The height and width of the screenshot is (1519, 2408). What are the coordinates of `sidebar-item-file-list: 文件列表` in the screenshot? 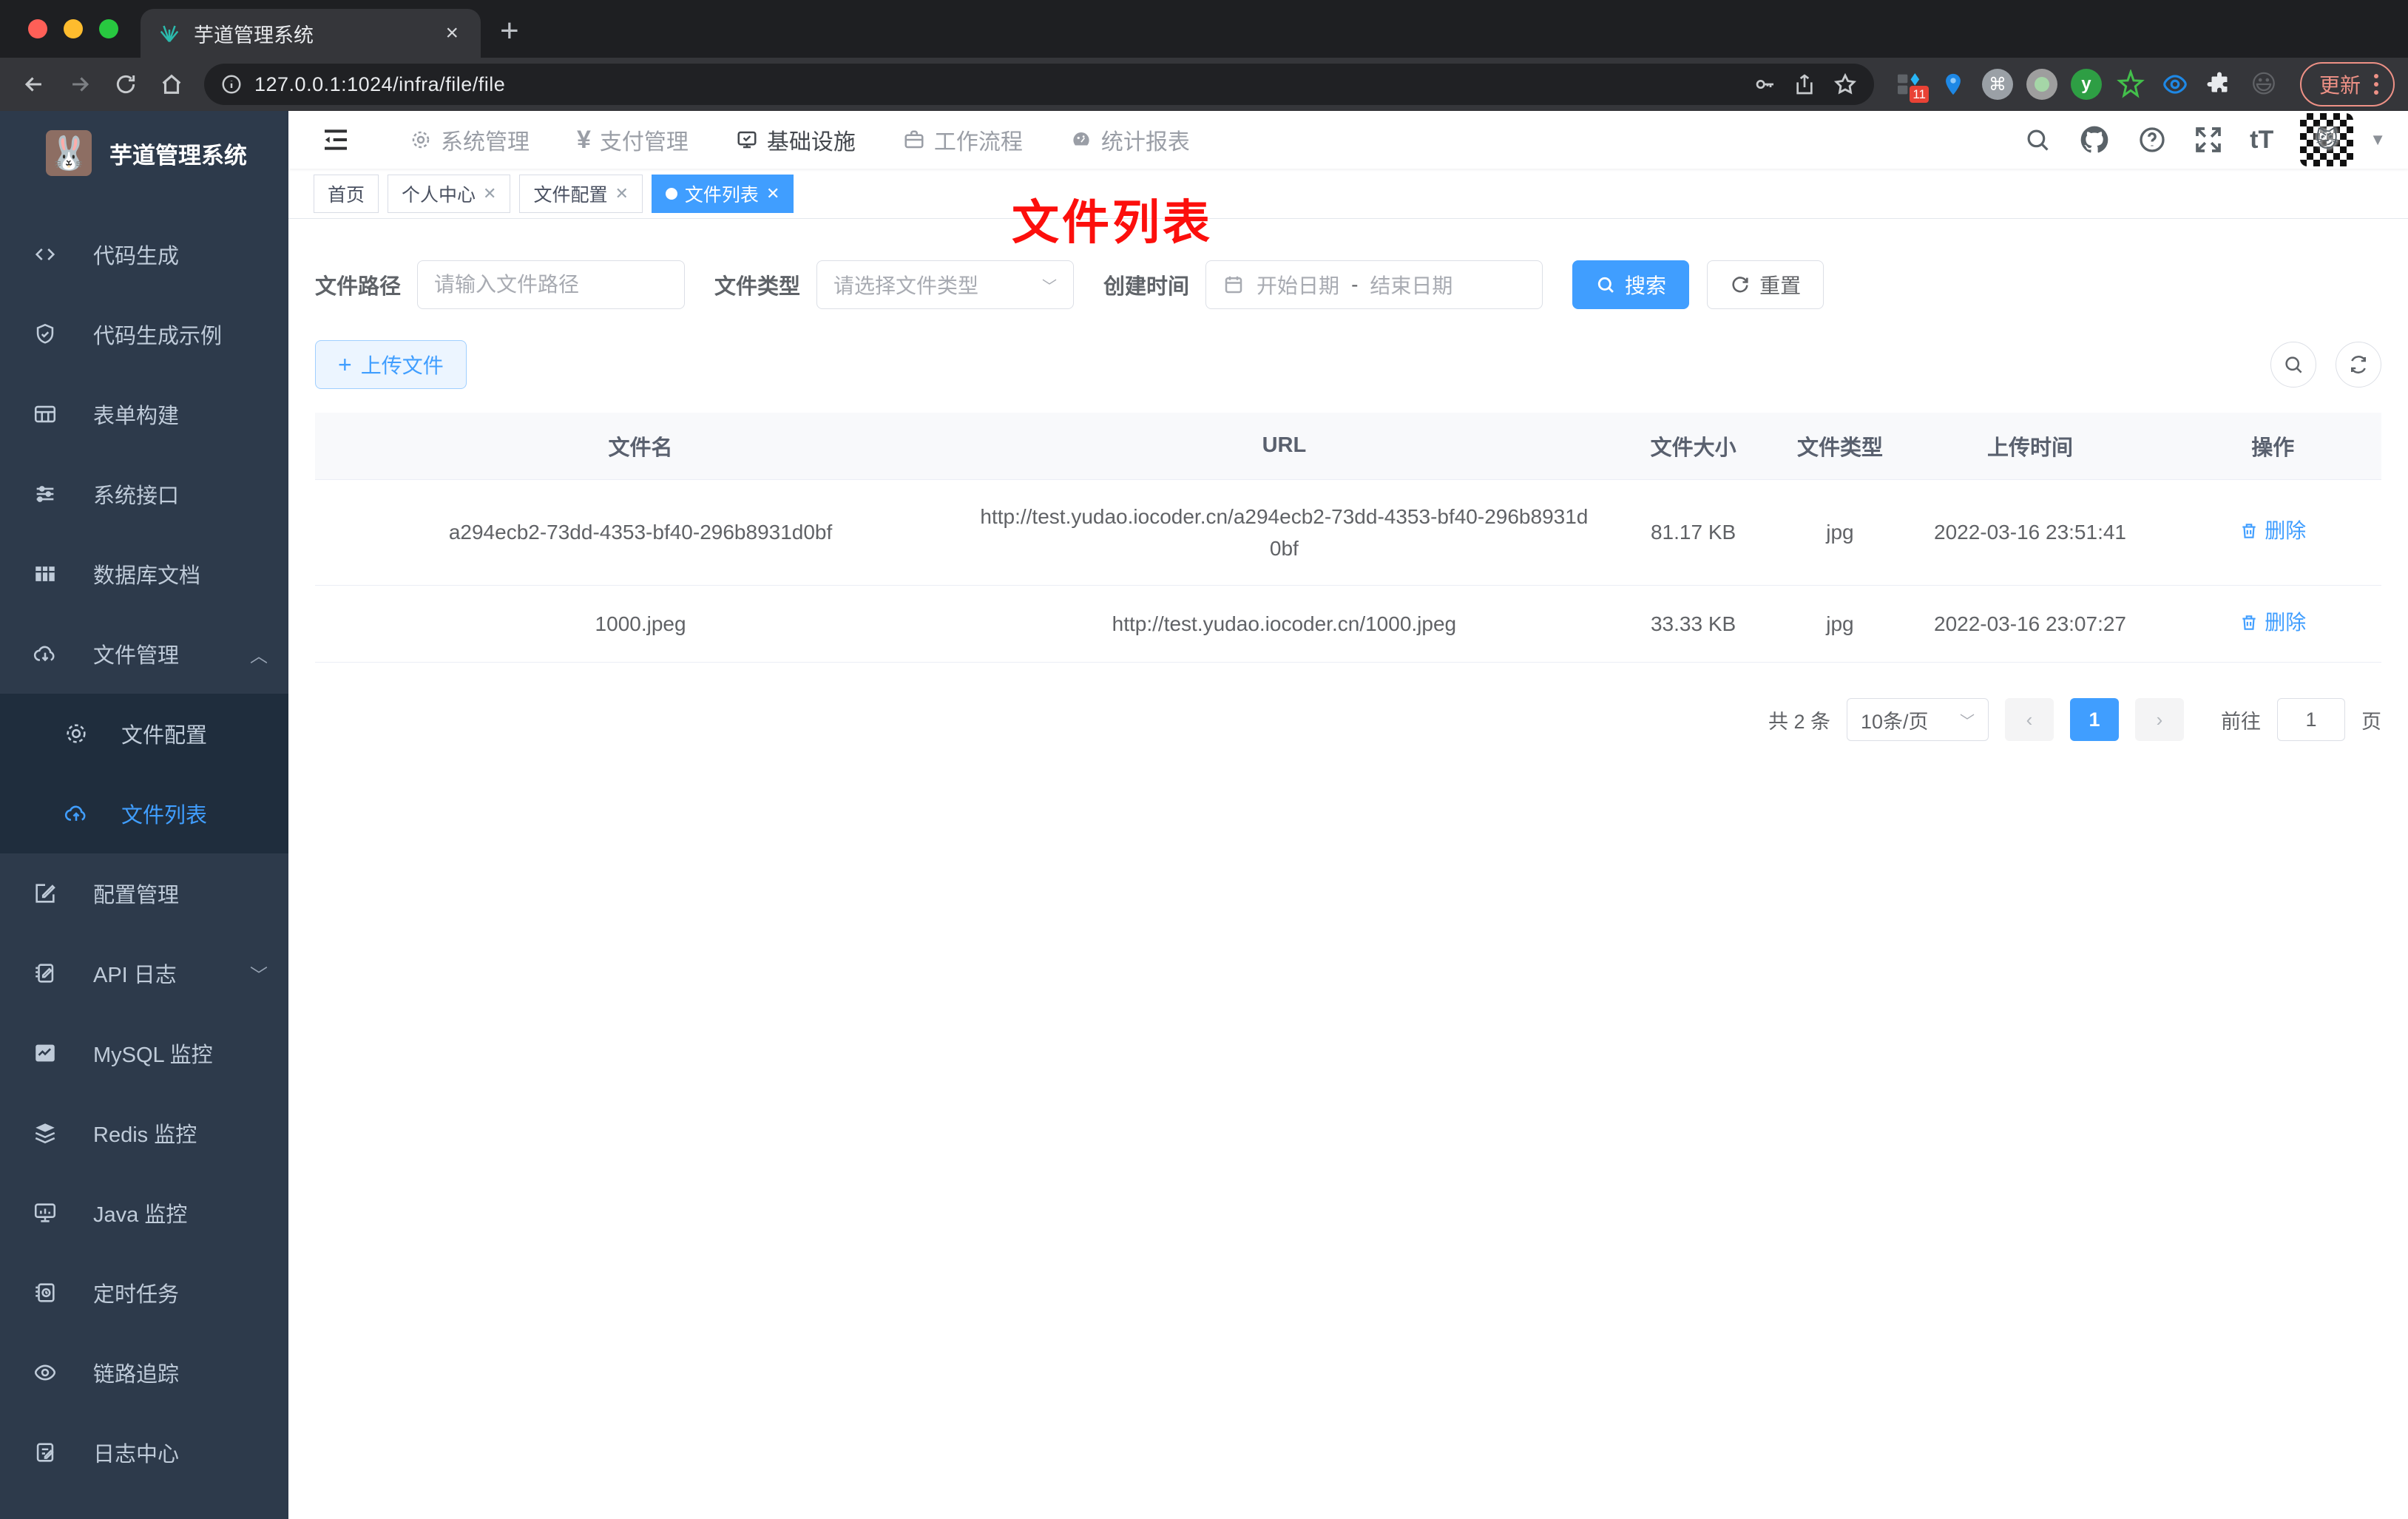 It's located at (144, 813).